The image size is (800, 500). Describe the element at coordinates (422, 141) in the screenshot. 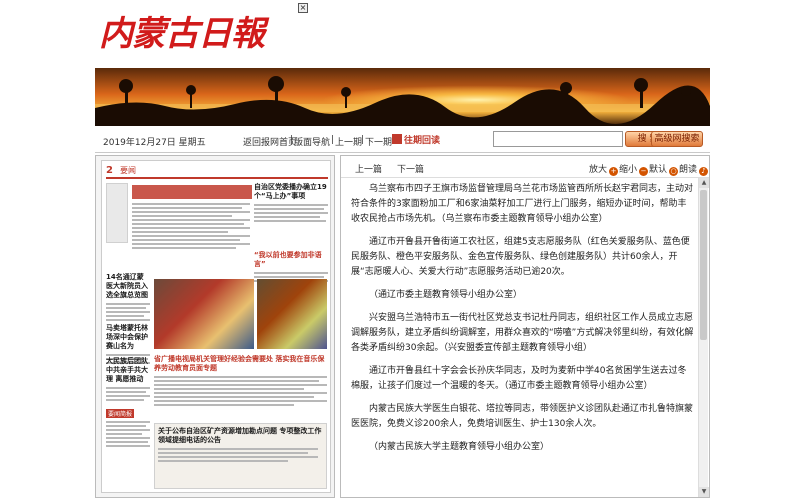

I see `archive-label: 往期回读` at that location.